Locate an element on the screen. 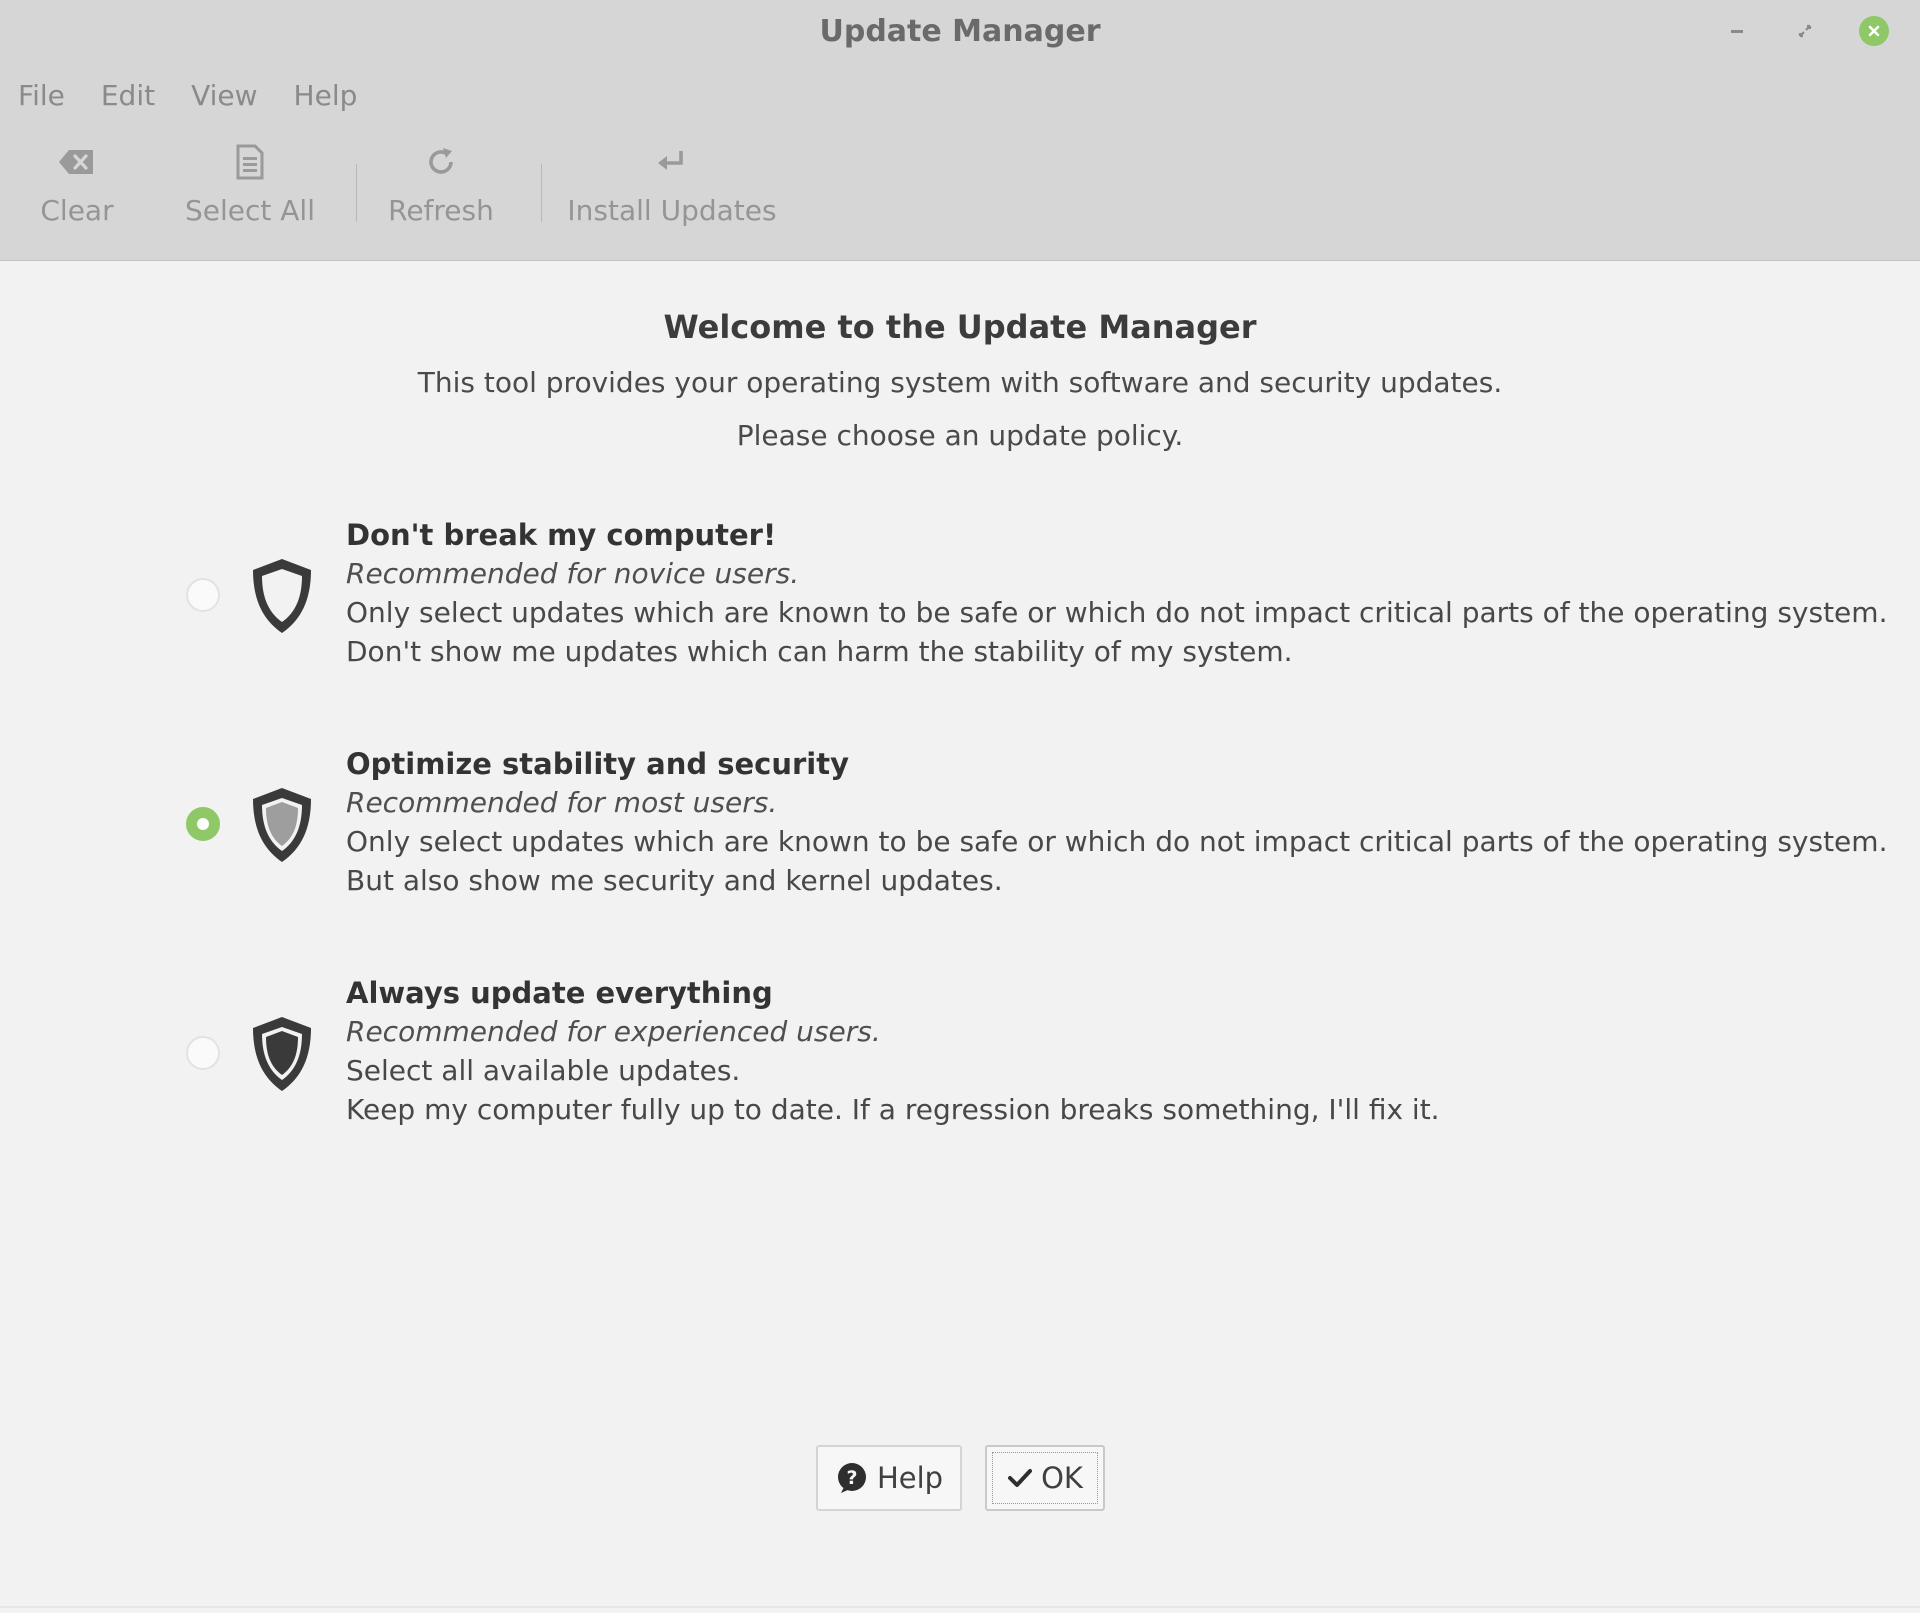 The image size is (1920, 1613). backspace-icon is located at coordinates (76, 162).